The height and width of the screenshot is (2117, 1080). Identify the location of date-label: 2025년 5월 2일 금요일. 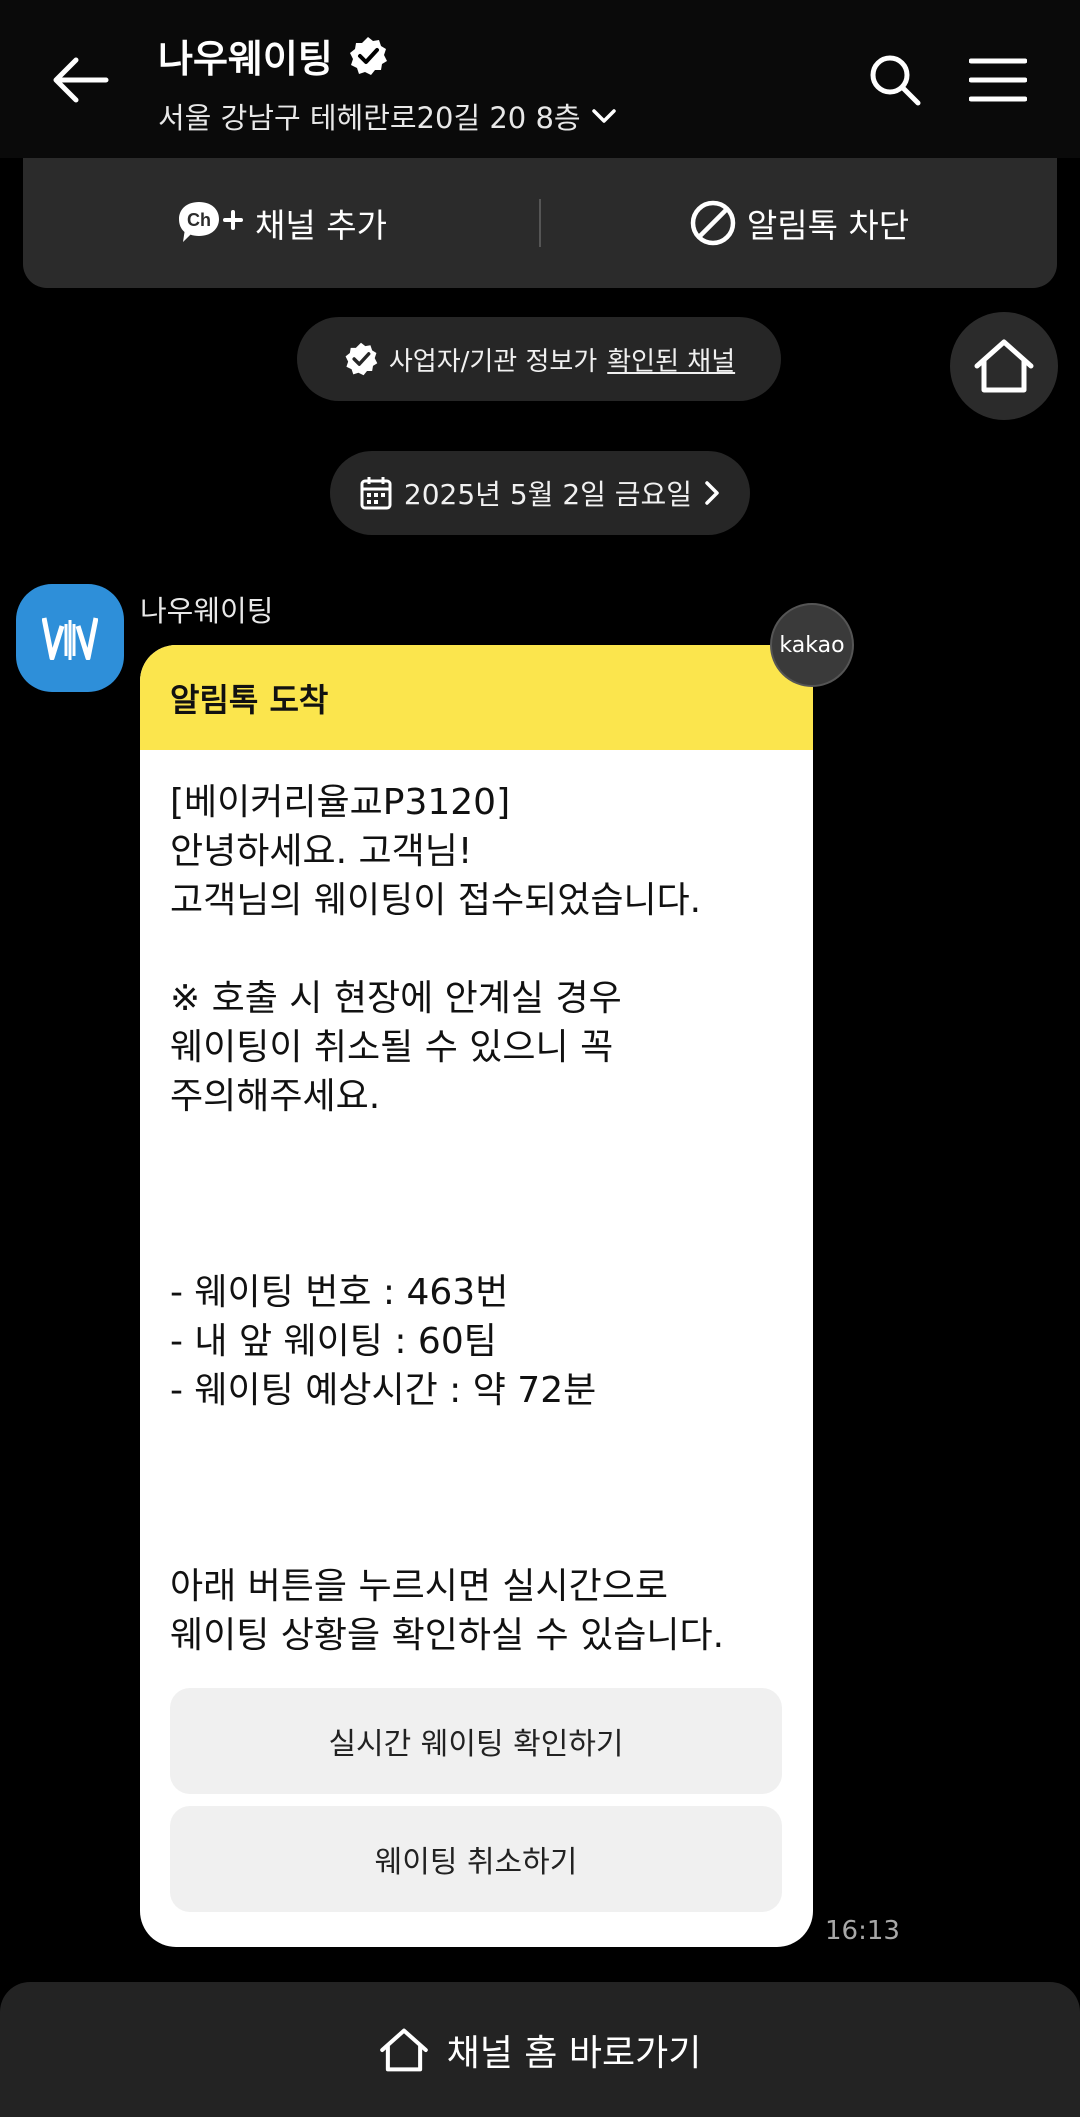
(548, 494).